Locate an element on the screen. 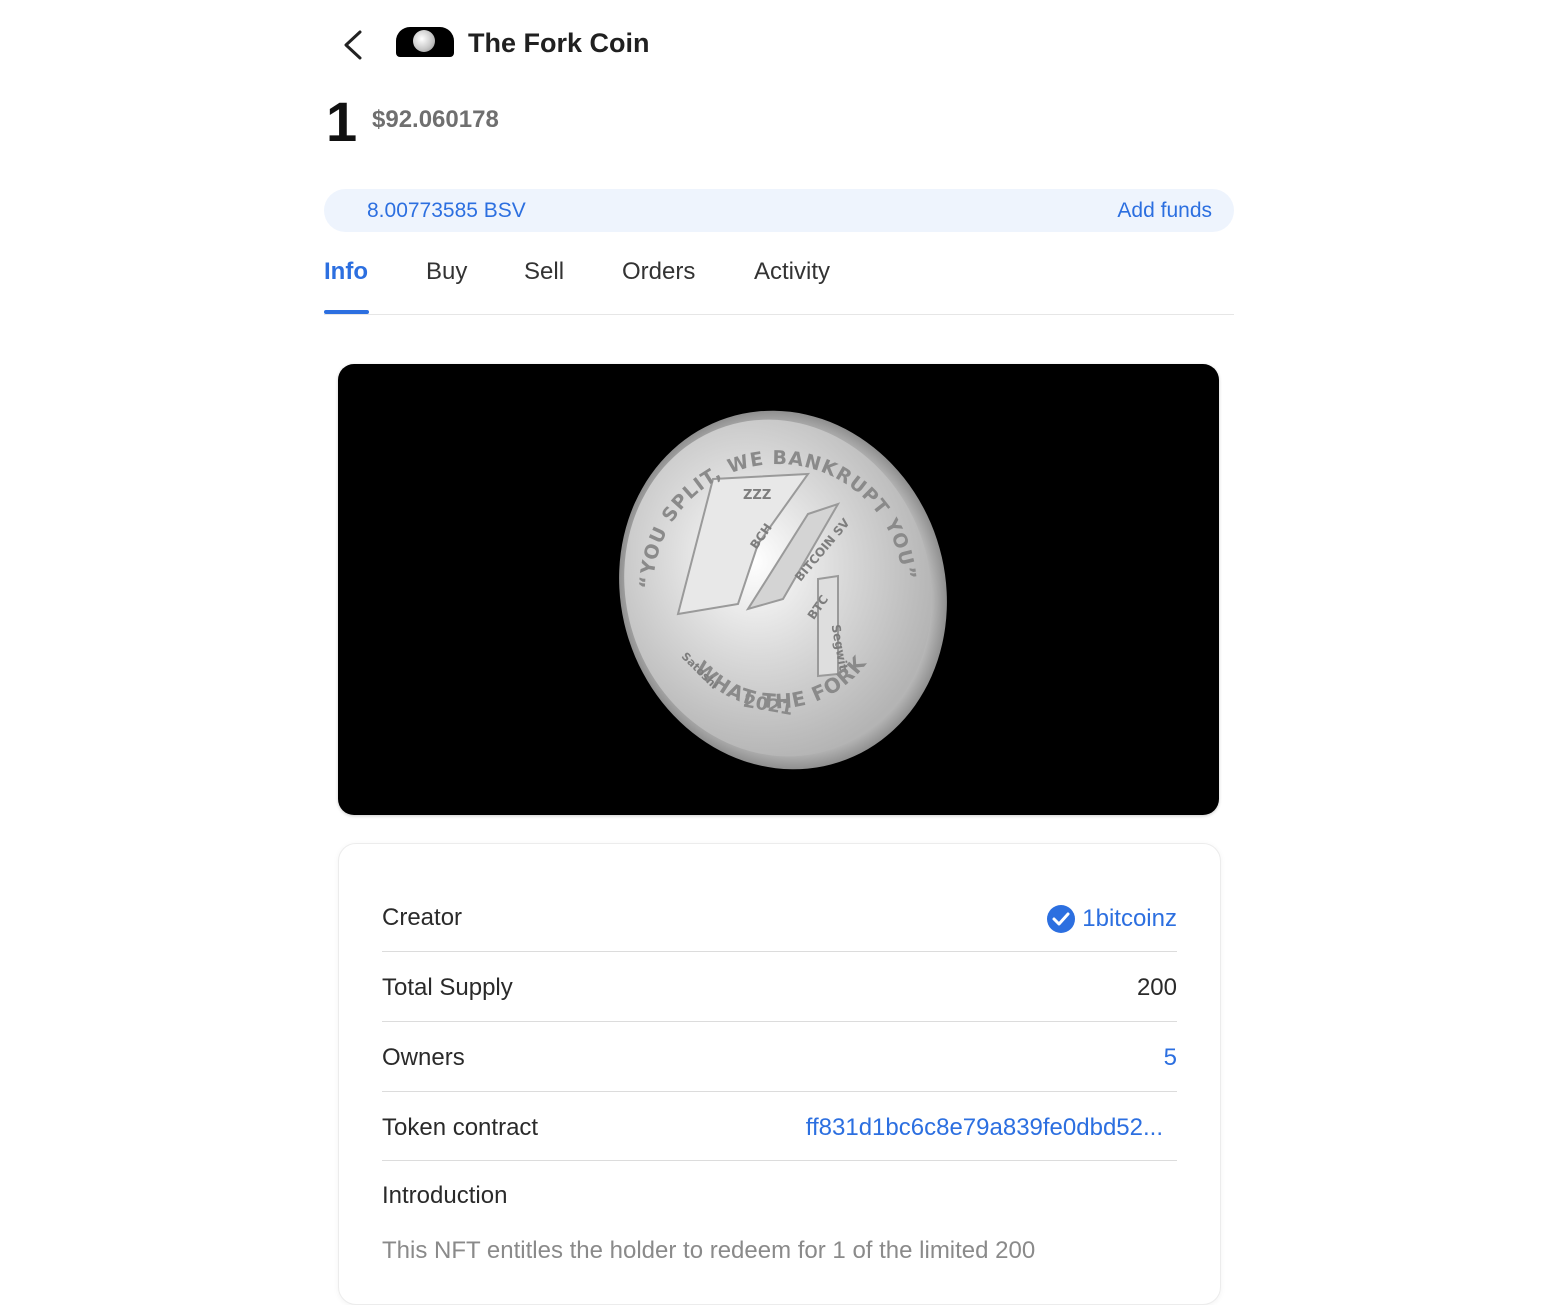 The width and height of the screenshot is (1563, 1305). detail-row-creator: Creator 1bitcoinz is located at coordinates (779, 917).